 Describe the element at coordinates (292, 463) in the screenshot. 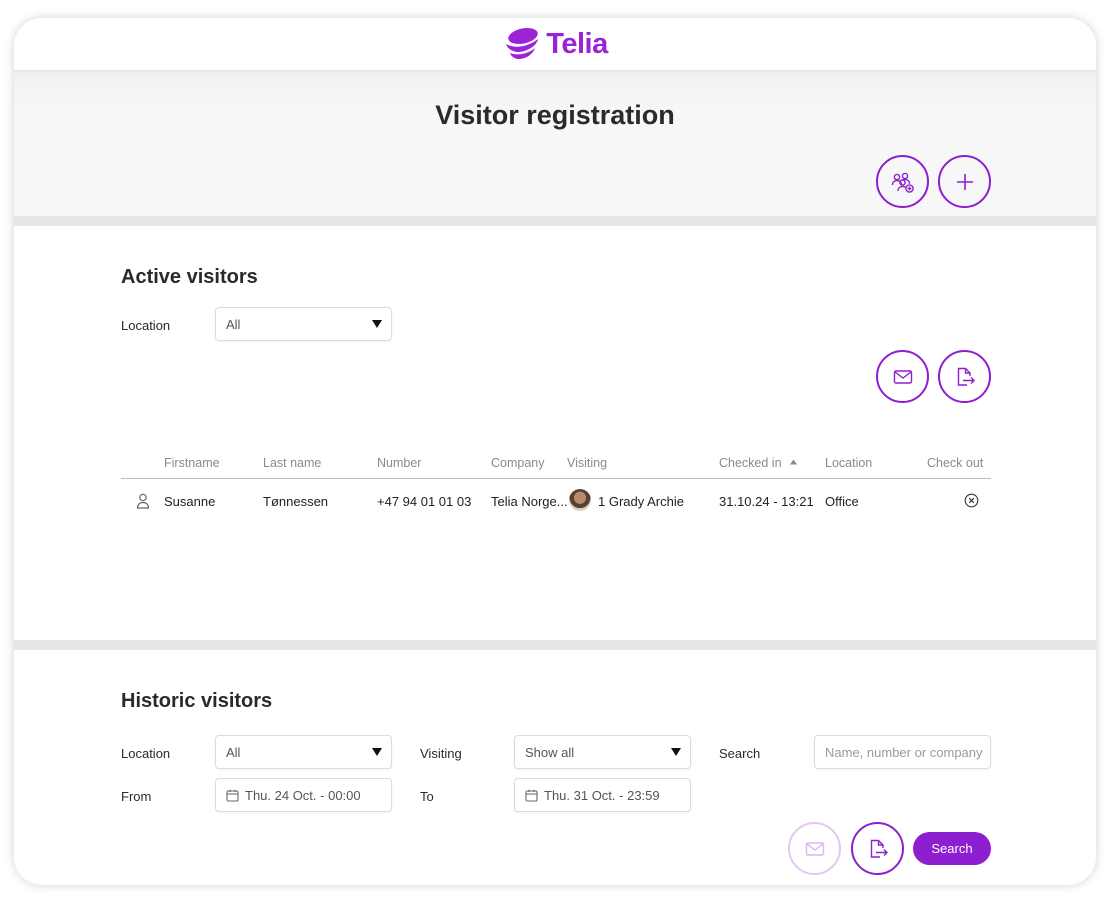

I see `column-lastname: Last name` at that location.